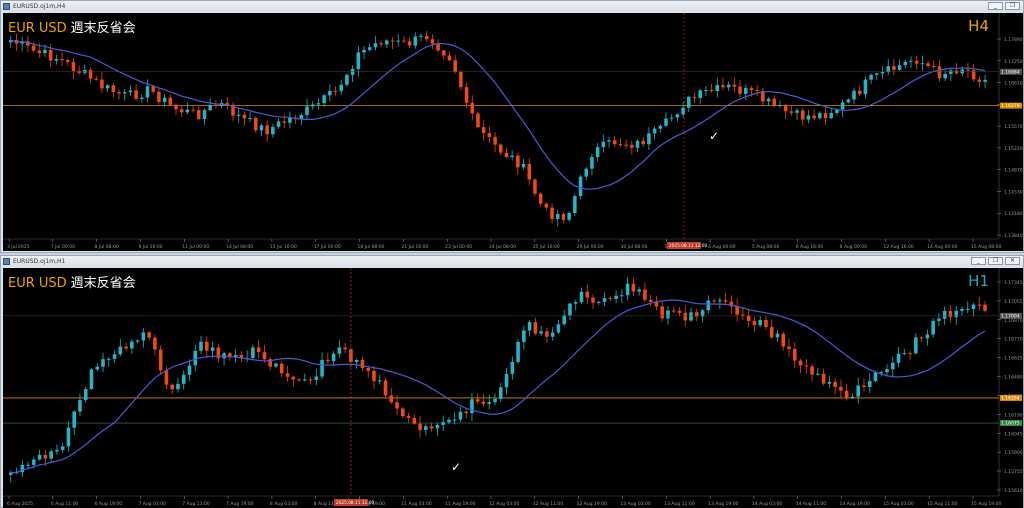 Image resolution: width=1024 pixels, height=508 pixels. I want to click on h1-green-line-tag-label: 1.16075, so click(1010, 424).